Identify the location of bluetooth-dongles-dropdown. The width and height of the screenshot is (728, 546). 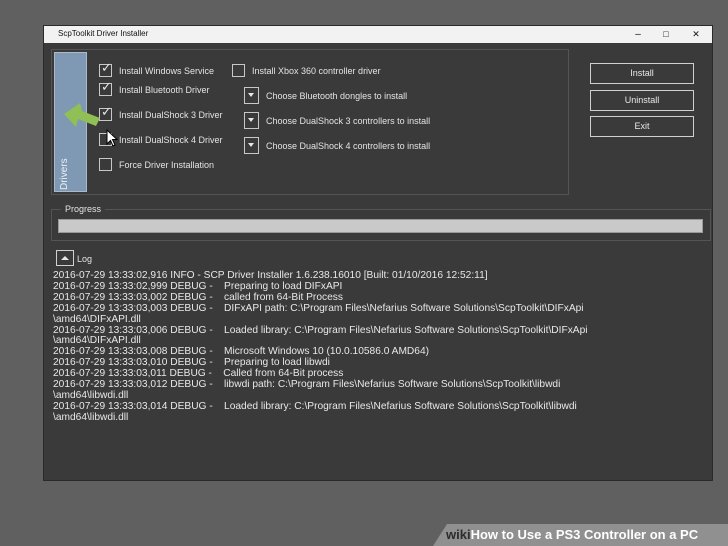
(251, 95).